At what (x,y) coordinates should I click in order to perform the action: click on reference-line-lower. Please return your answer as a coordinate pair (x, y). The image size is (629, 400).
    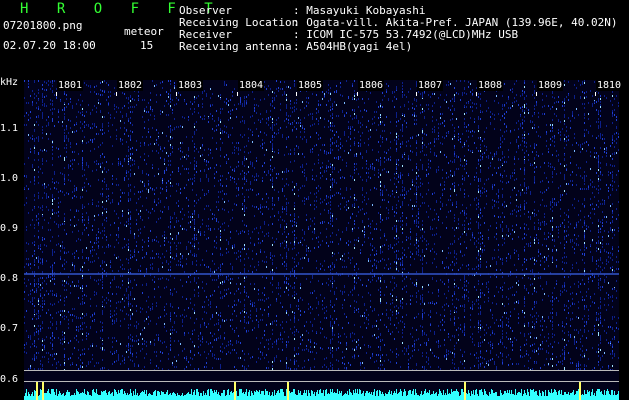
    Looking at the image, I should click on (321, 381).